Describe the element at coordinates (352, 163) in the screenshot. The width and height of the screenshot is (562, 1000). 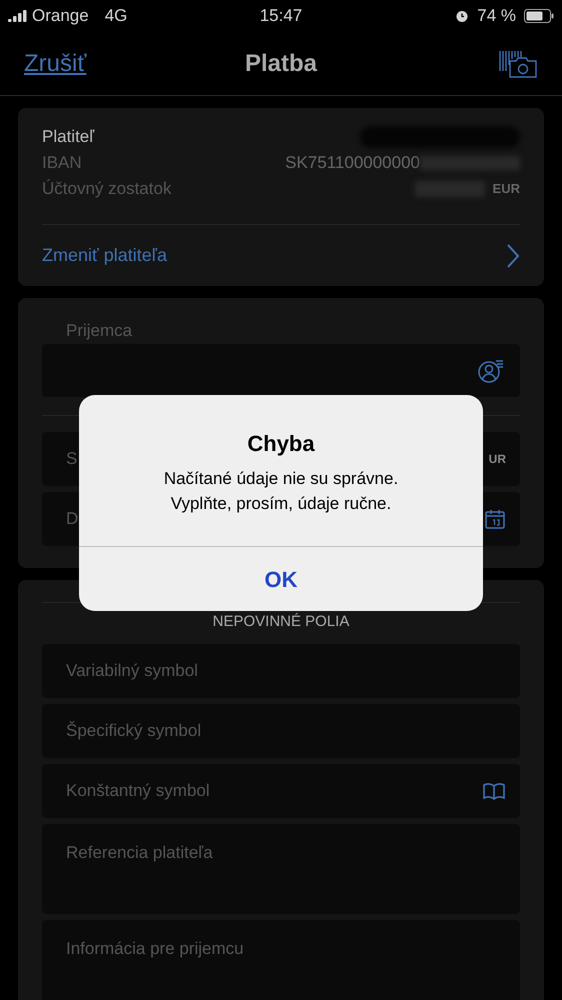
I see `iban-value: SK751100000000` at that location.